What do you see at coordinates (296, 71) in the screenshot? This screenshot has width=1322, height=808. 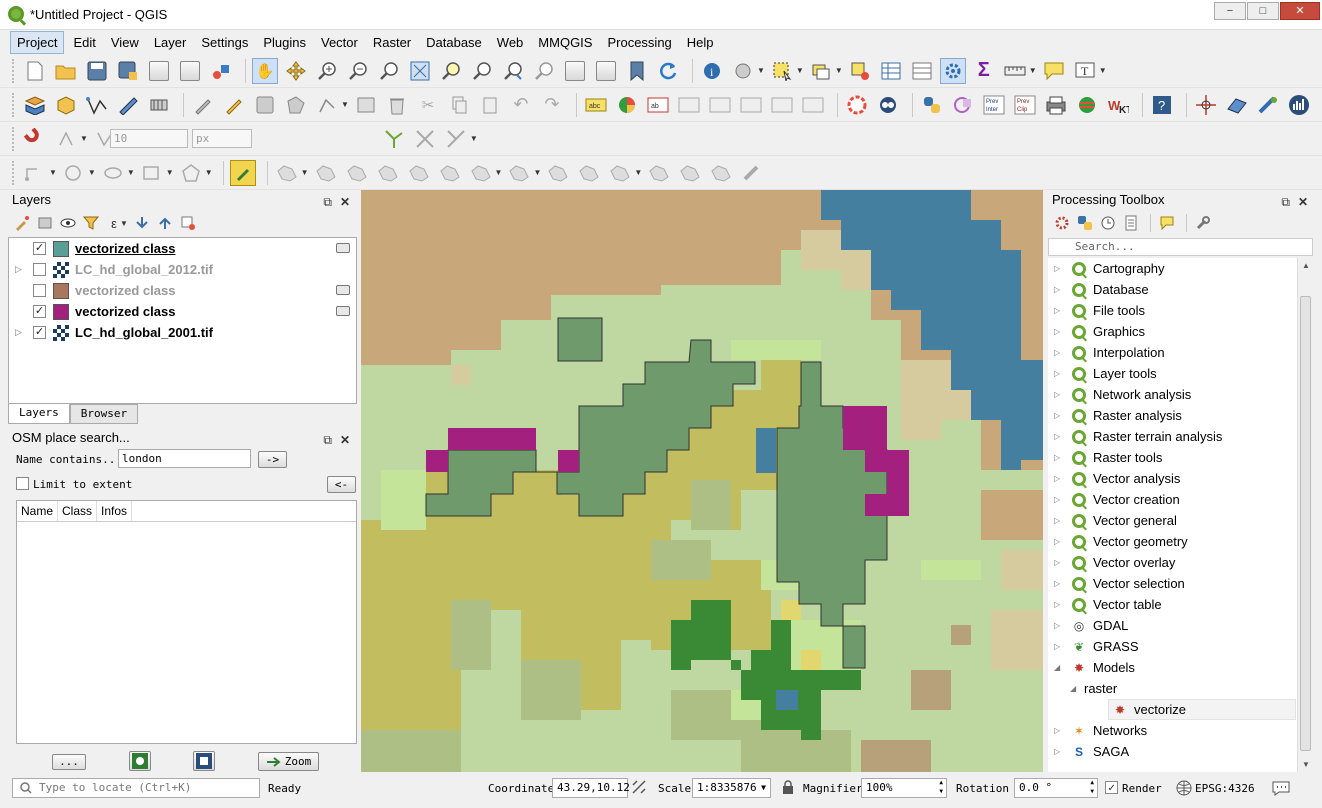 I see `pan-to-selection-icon` at bounding box center [296, 71].